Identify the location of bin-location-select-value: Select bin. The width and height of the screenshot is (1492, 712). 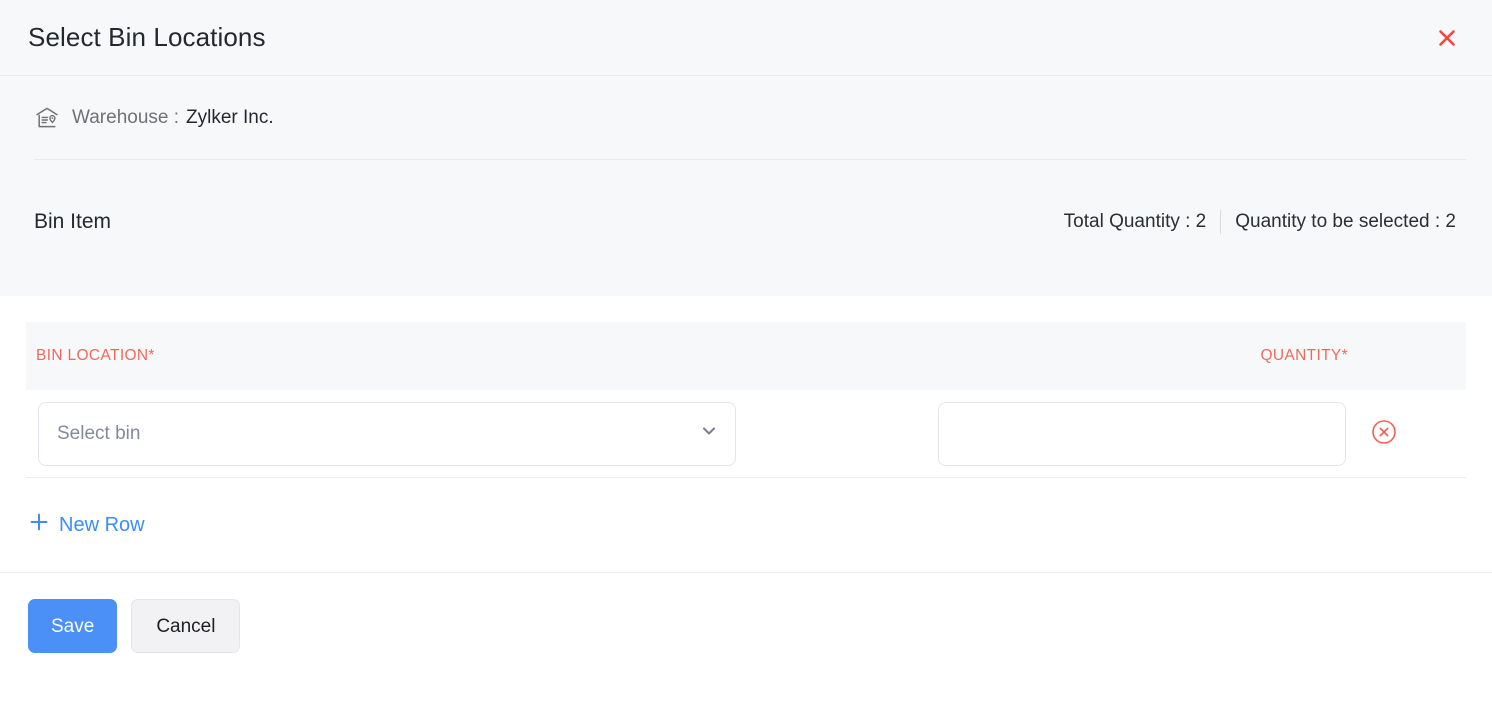
(99, 433).